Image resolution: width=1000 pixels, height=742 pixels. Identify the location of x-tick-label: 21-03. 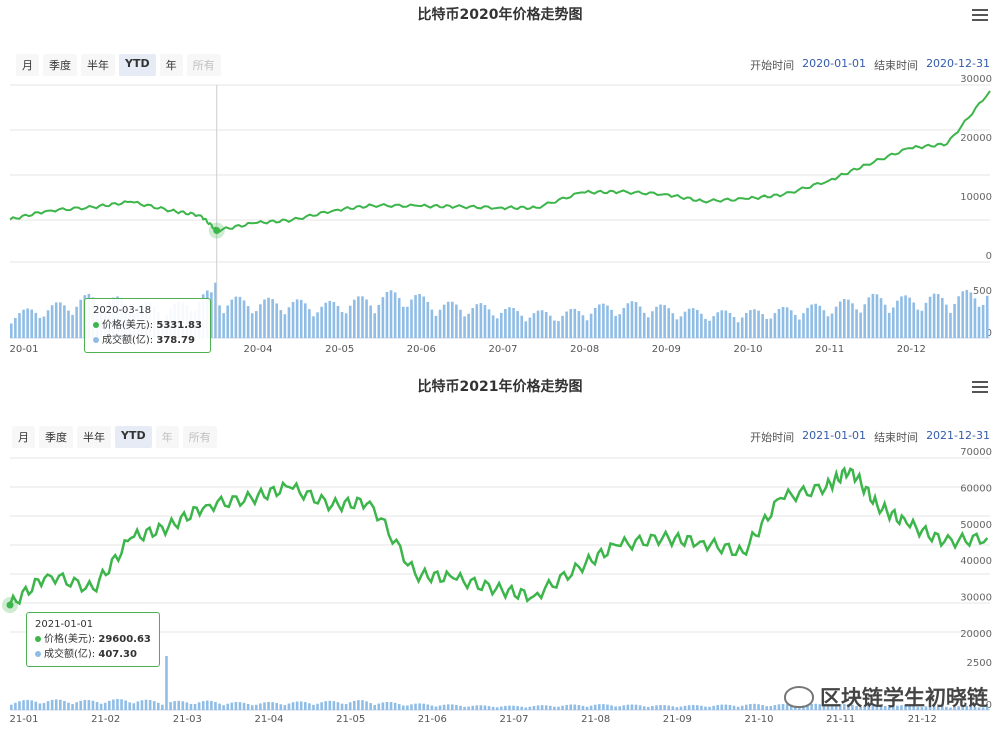
(187, 719).